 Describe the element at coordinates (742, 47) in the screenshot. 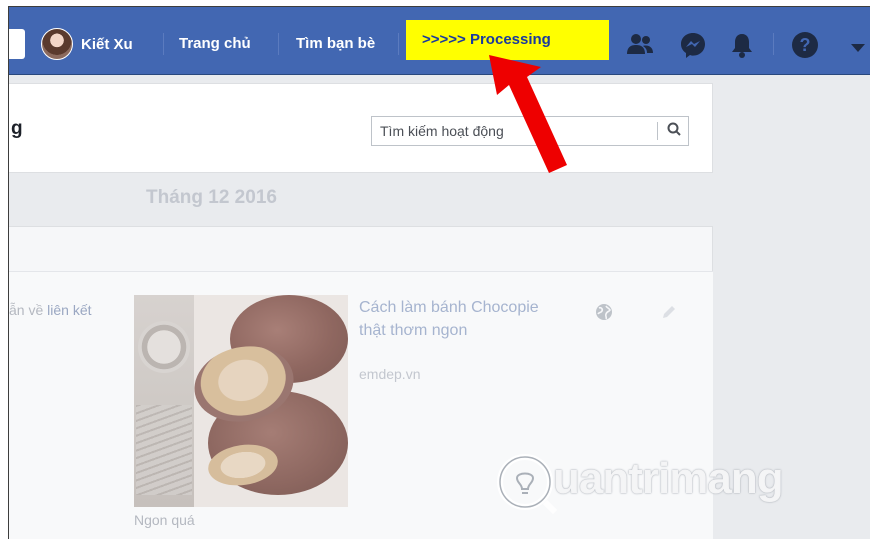

I see `notifications-icon` at that location.